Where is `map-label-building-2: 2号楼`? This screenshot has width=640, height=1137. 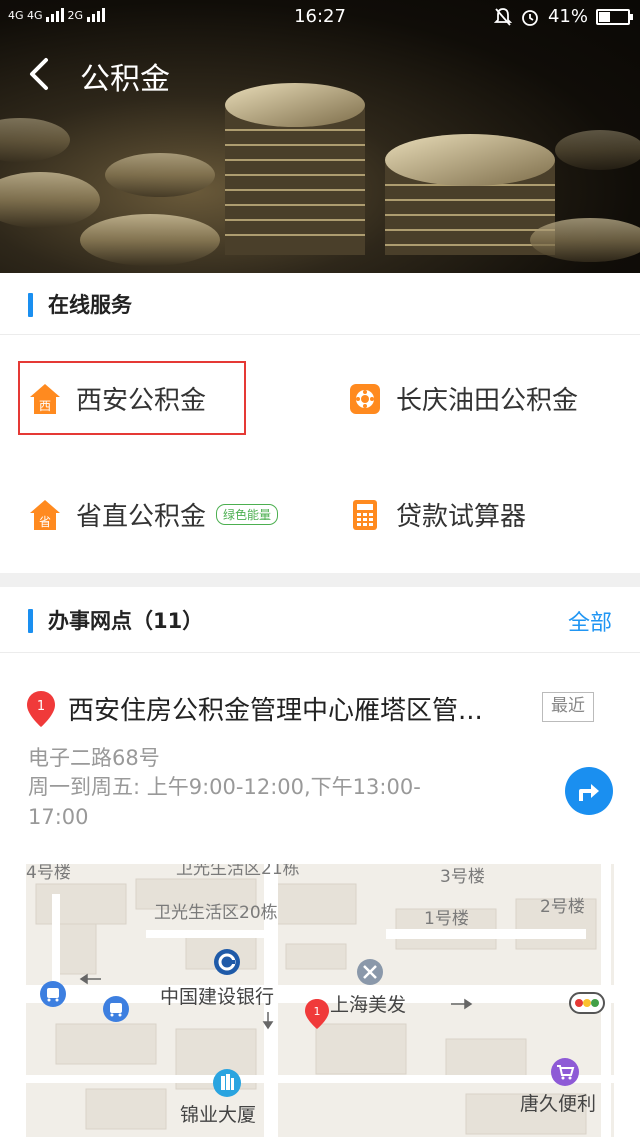 map-label-building-2: 2号楼 is located at coordinates (562, 907).